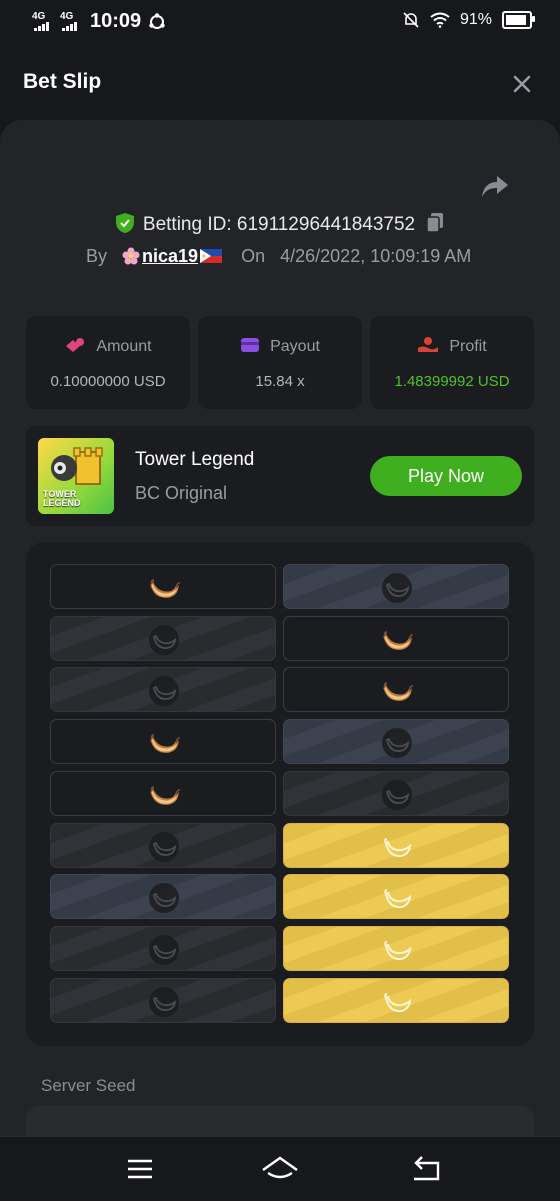  What do you see at coordinates (211, 256) in the screenshot?
I see `philippines-flag-icon` at bounding box center [211, 256].